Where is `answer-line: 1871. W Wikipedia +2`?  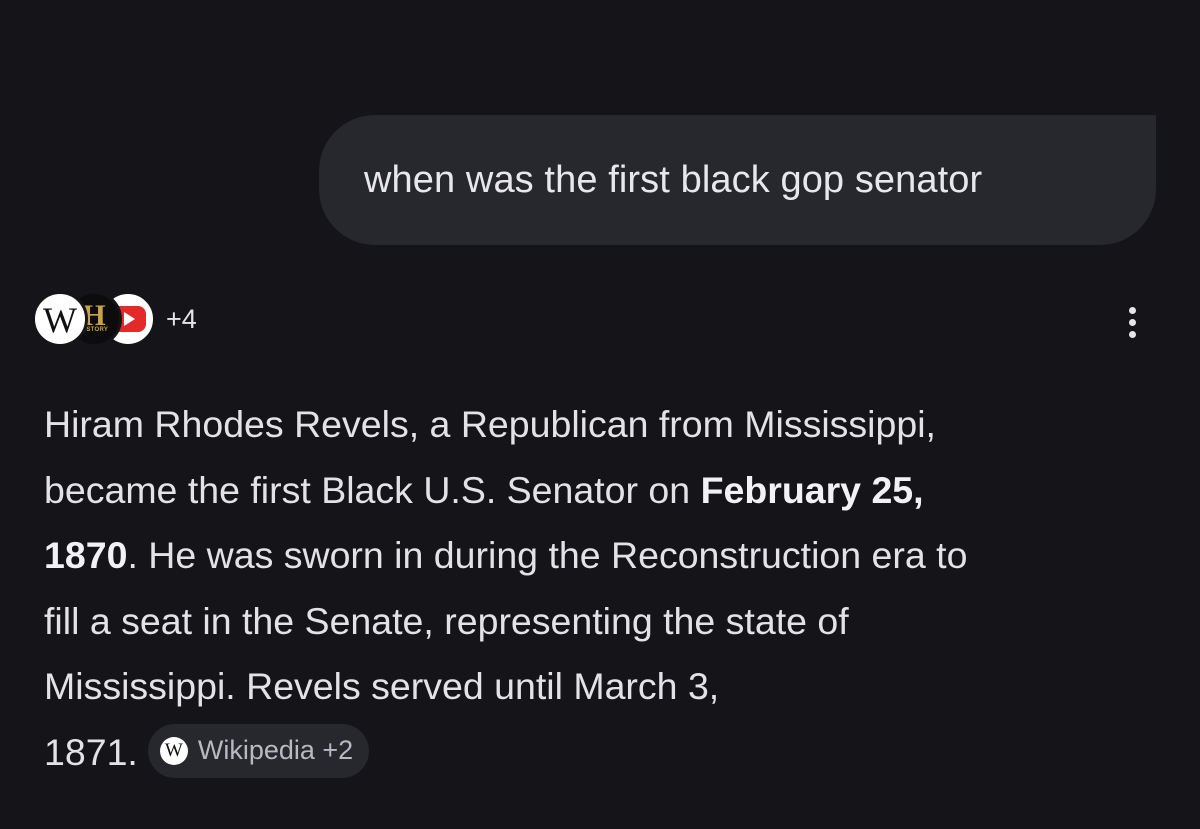 answer-line: 1871. W Wikipedia +2 is located at coordinates (599, 753).